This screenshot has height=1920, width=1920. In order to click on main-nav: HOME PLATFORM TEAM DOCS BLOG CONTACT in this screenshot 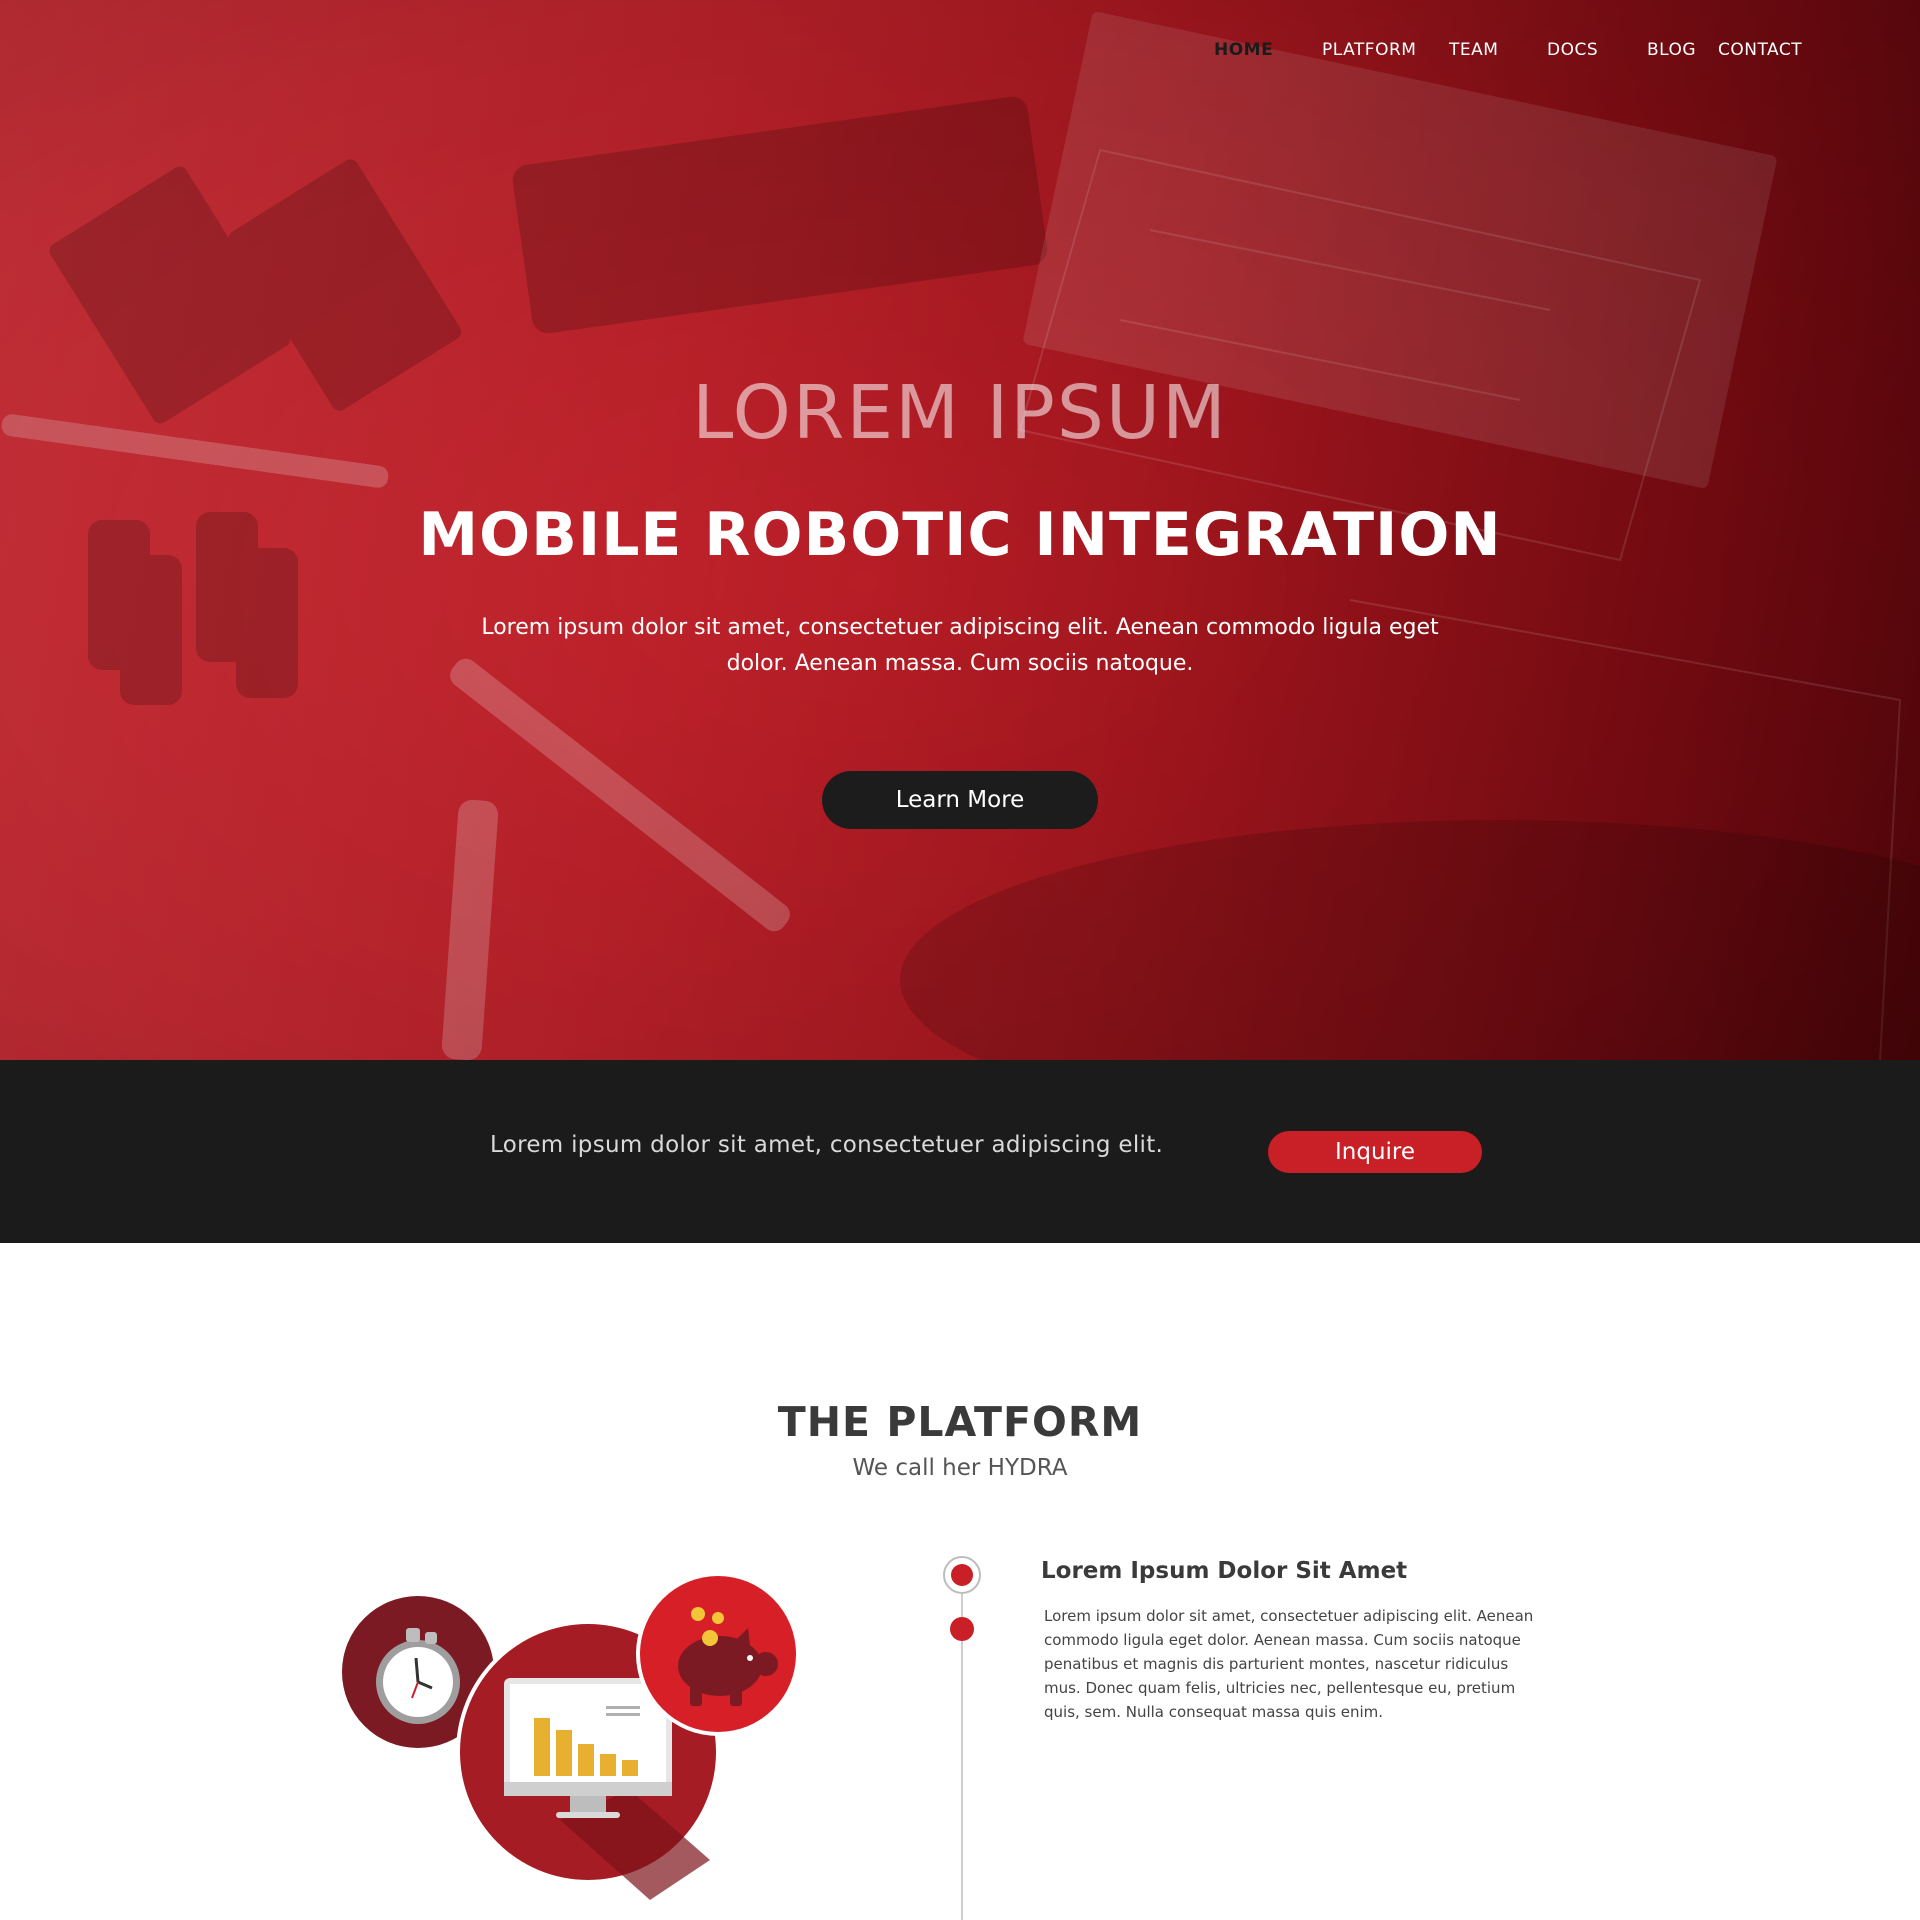, I will do `click(960, 53)`.